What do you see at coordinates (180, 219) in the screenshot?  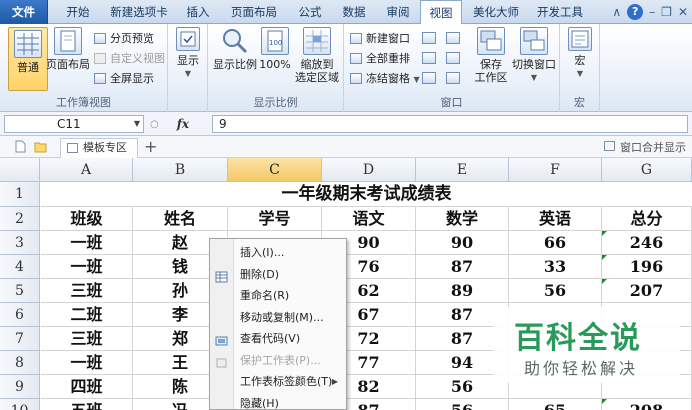 I see `header-cell: 姓名` at bounding box center [180, 219].